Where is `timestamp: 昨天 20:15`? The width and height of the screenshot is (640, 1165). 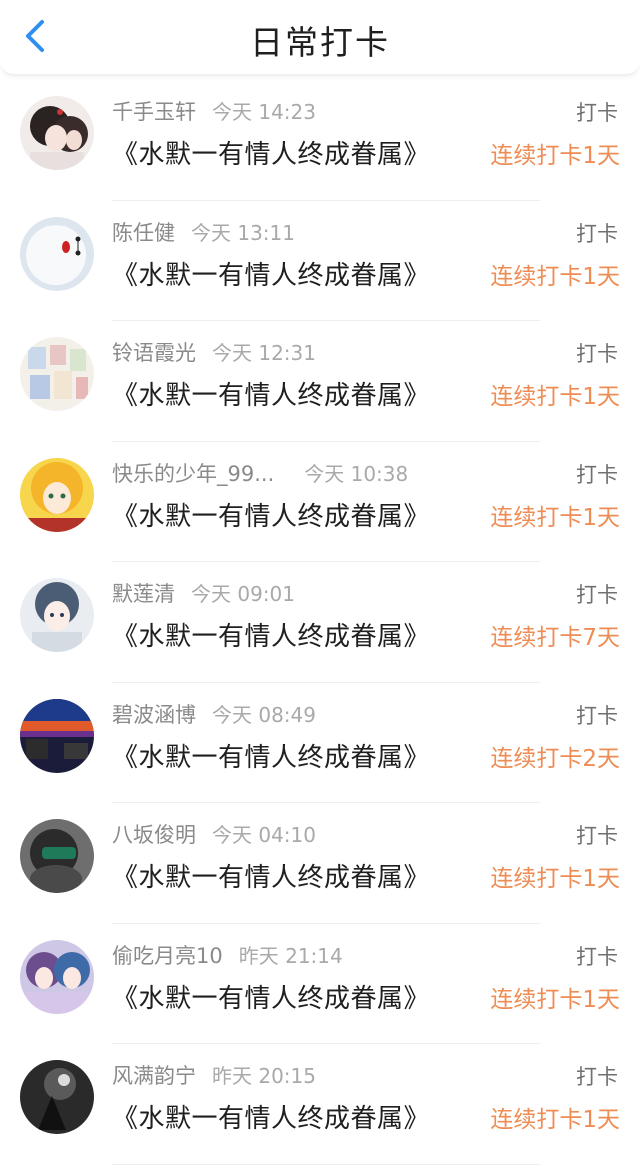
timestamp: 昨天 20:15 is located at coordinates (264, 1076).